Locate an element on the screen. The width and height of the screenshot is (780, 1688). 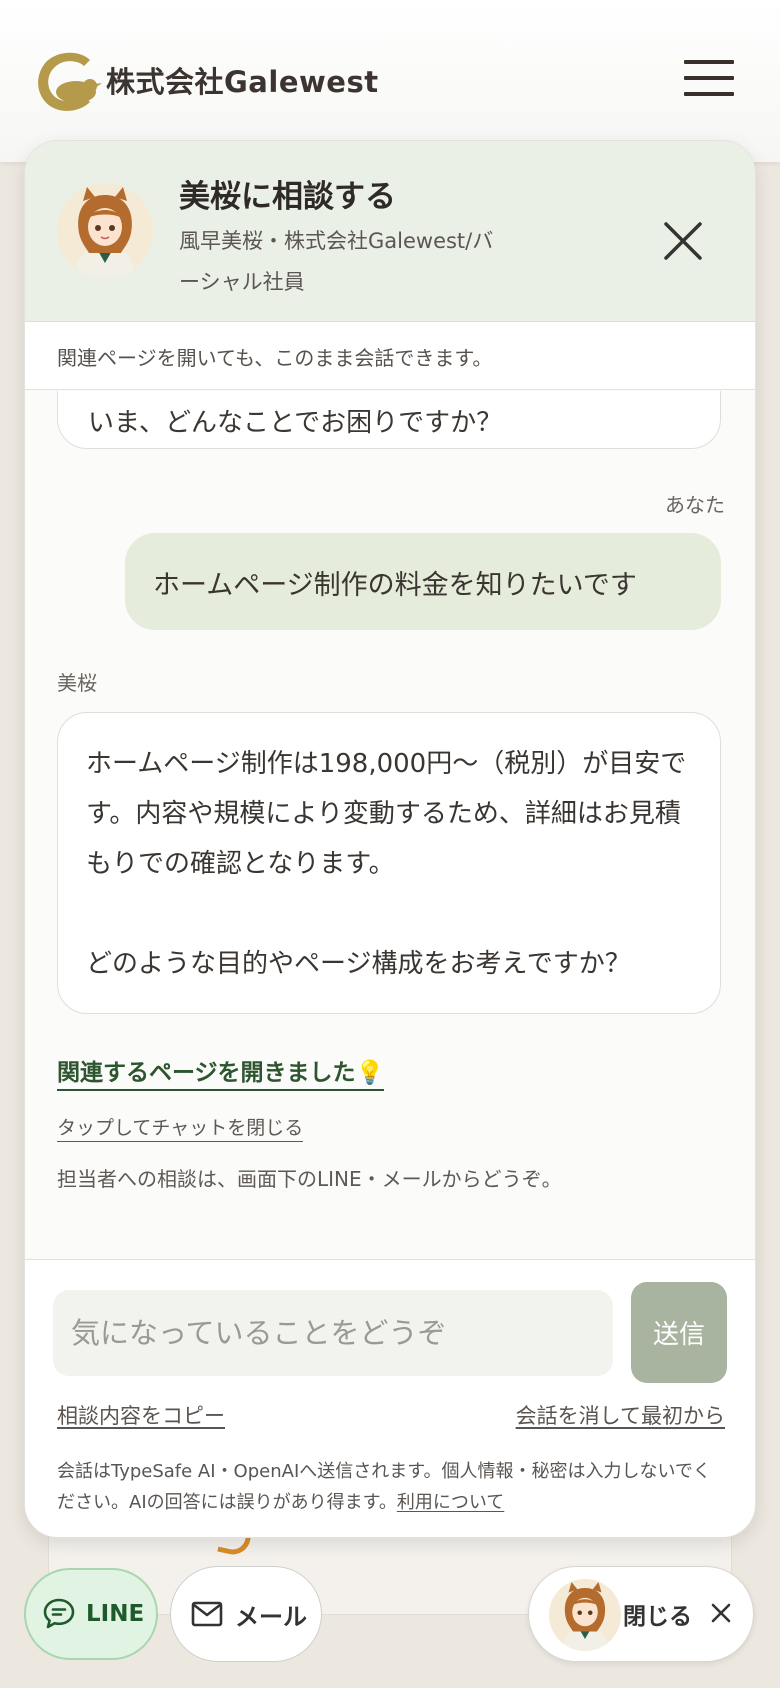
line-button-label: LINE is located at coordinates (115, 1614).